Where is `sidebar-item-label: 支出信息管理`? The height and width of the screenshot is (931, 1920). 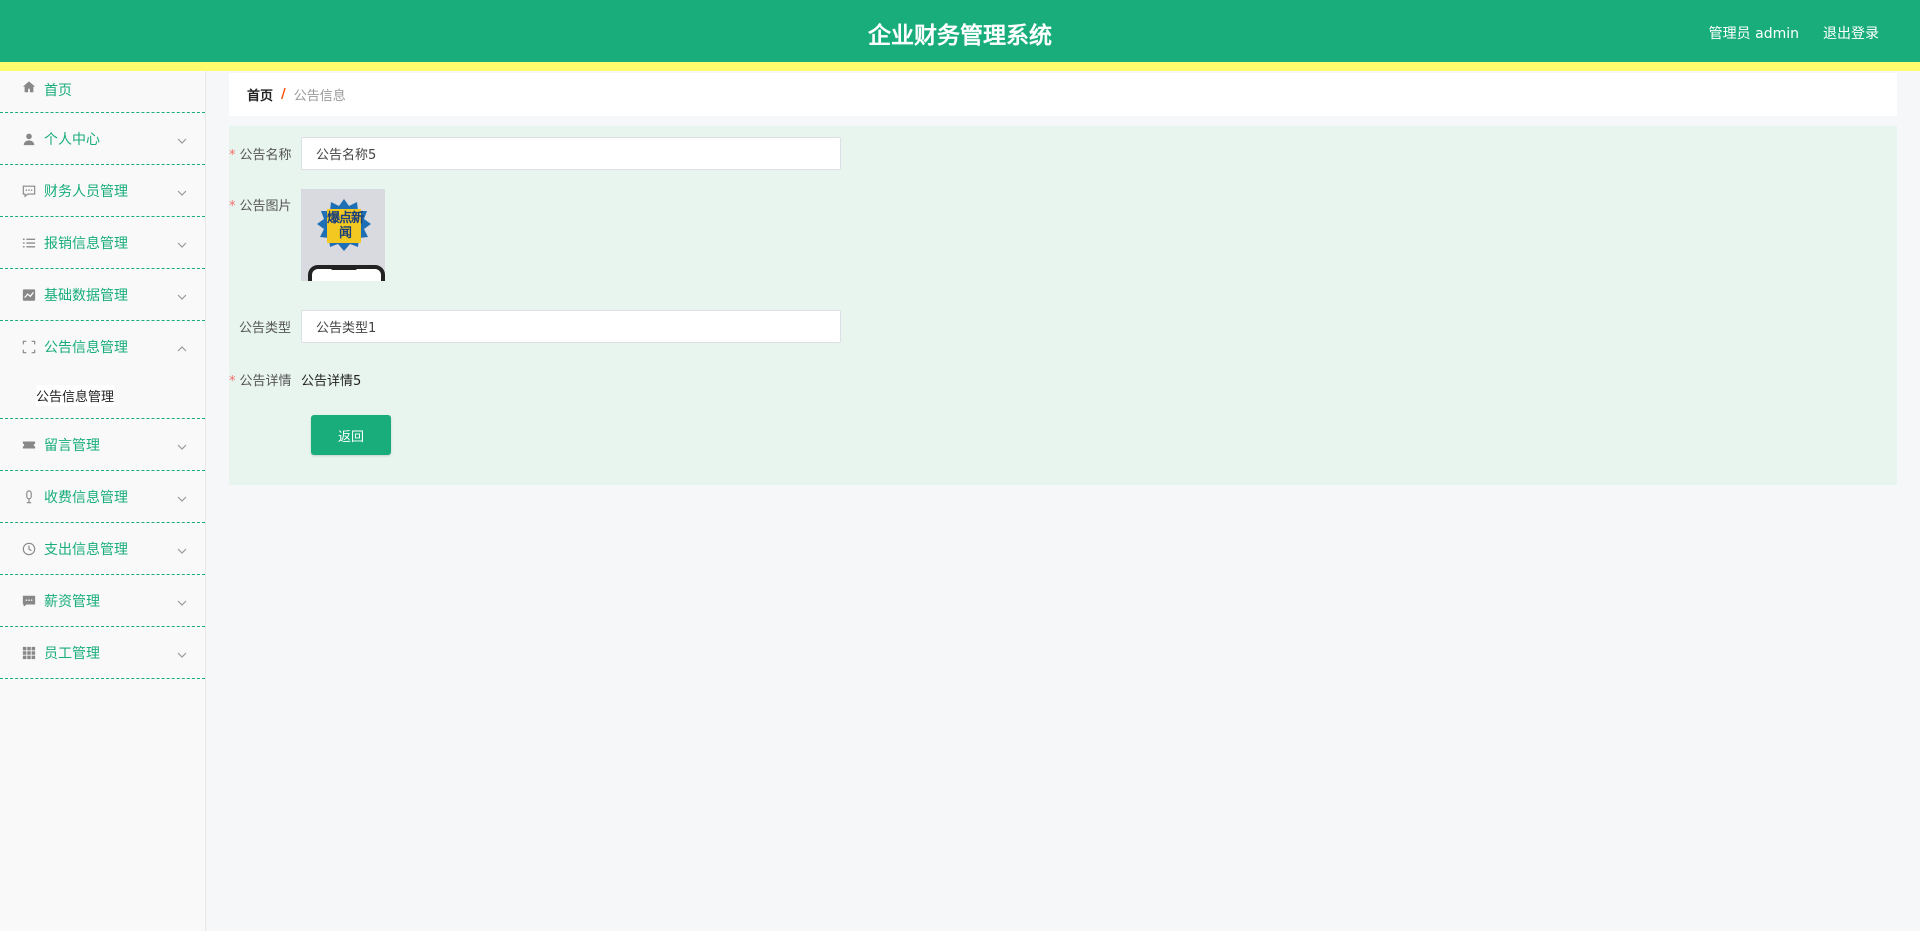
sidebar-item-label: 支出信息管理 is located at coordinates (86, 549).